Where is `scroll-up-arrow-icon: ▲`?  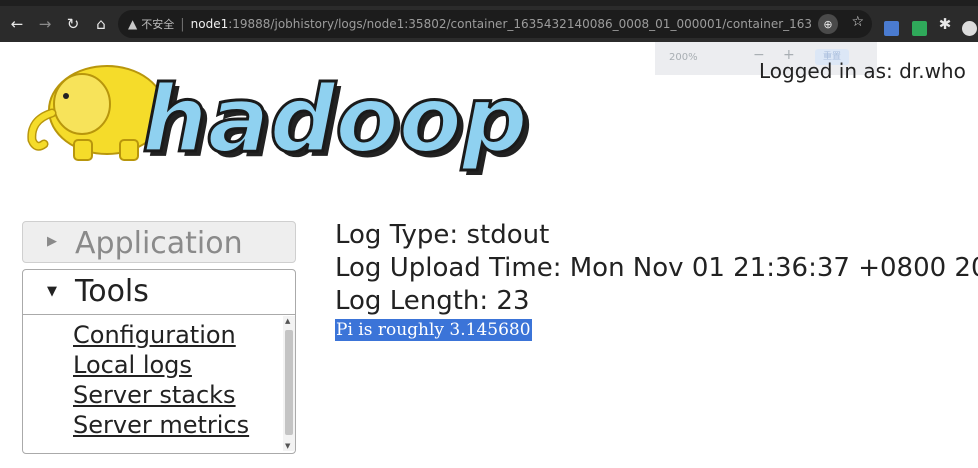 scroll-up-arrow-icon: ▲ is located at coordinates (287, 321).